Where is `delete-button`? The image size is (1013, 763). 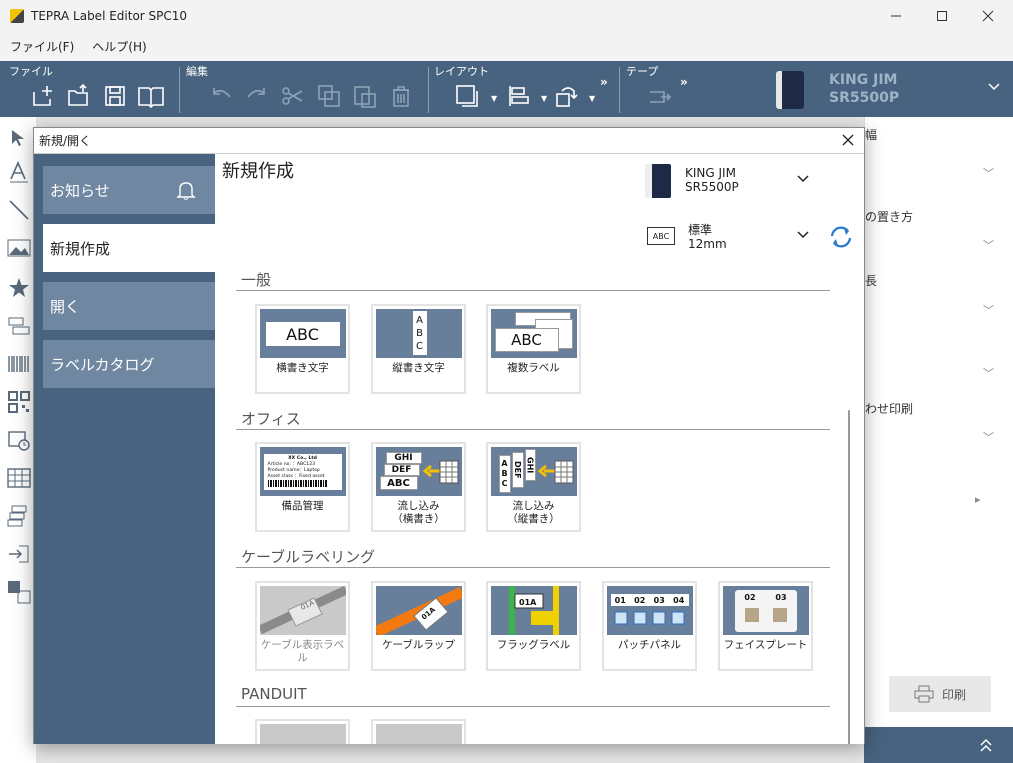 delete-button is located at coordinates (401, 96).